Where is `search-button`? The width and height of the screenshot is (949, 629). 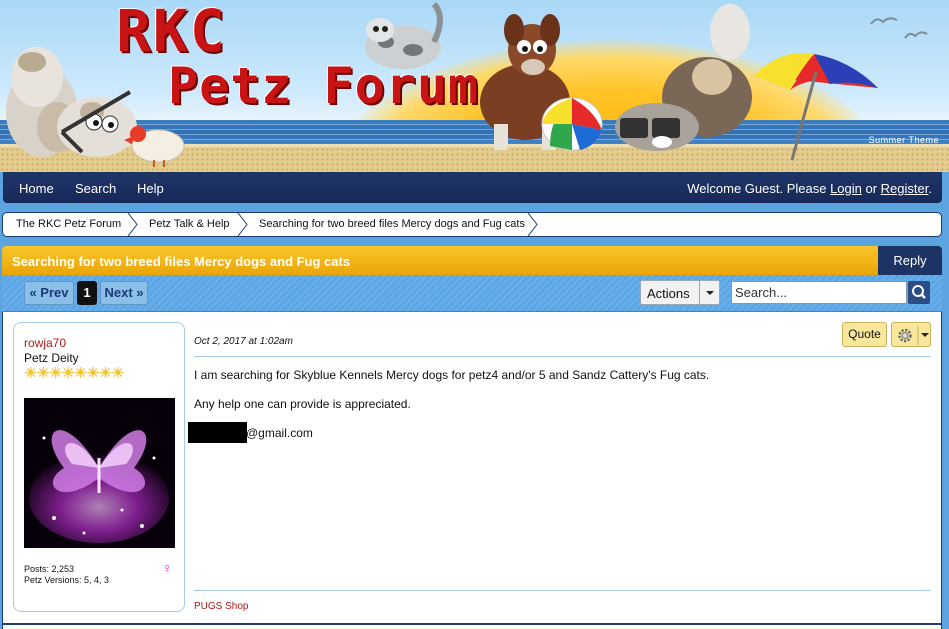 search-button is located at coordinates (919, 292).